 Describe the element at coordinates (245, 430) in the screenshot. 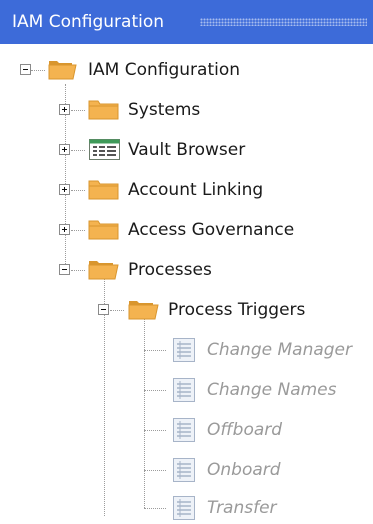

I see `tree-node-label: Offboard` at that location.